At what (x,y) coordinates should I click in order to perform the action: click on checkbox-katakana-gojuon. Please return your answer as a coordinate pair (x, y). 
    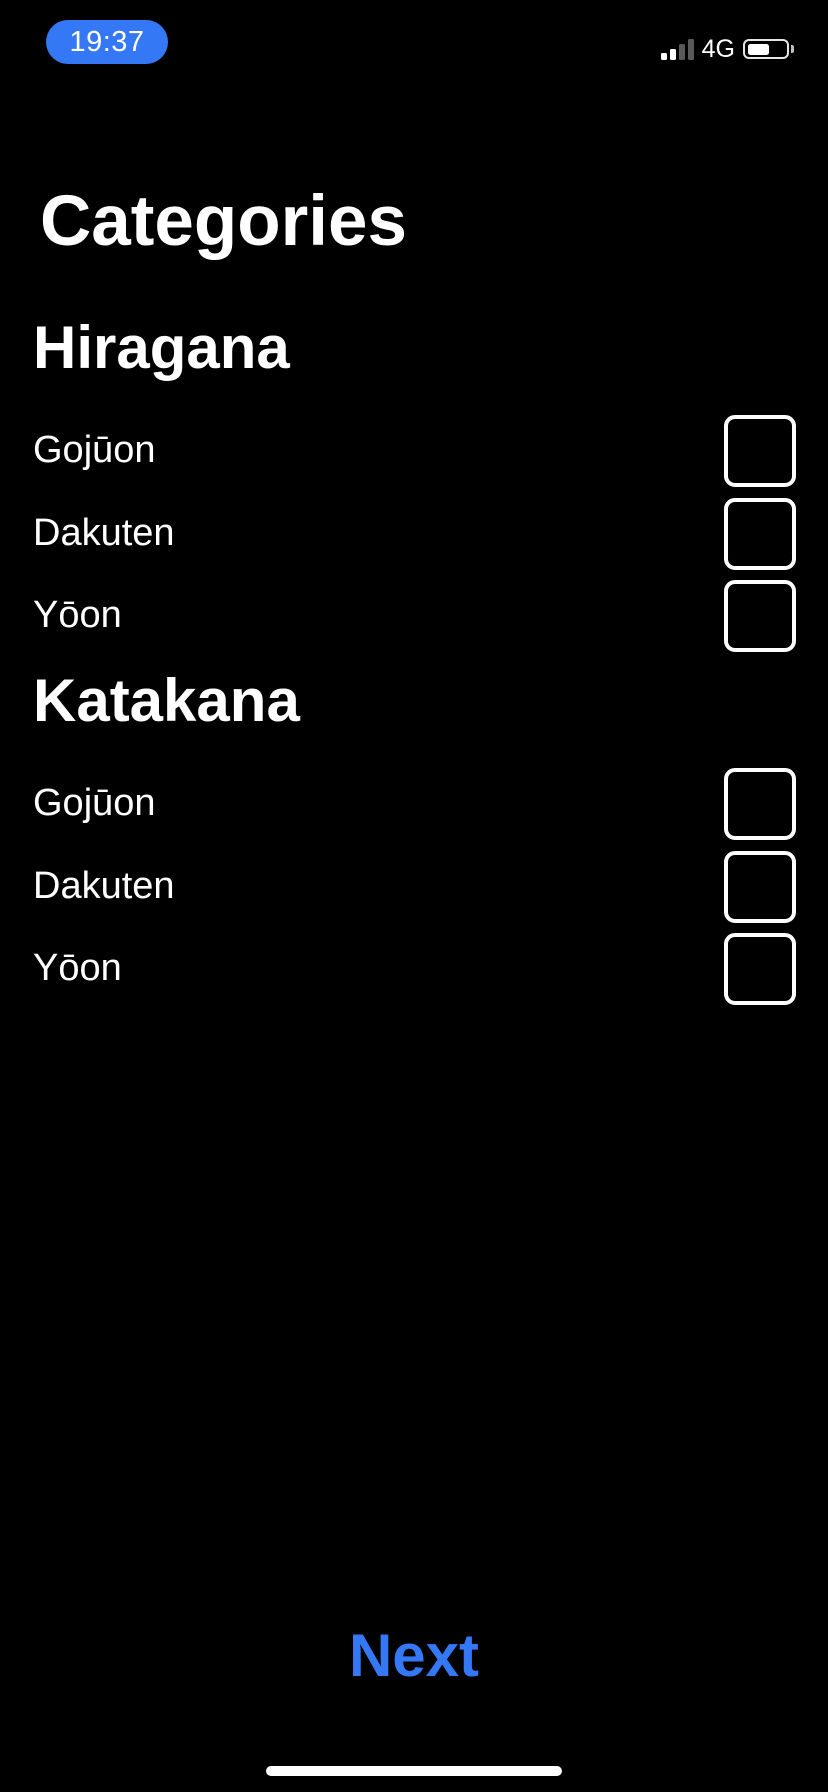
    Looking at the image, I should click on (760, 804).